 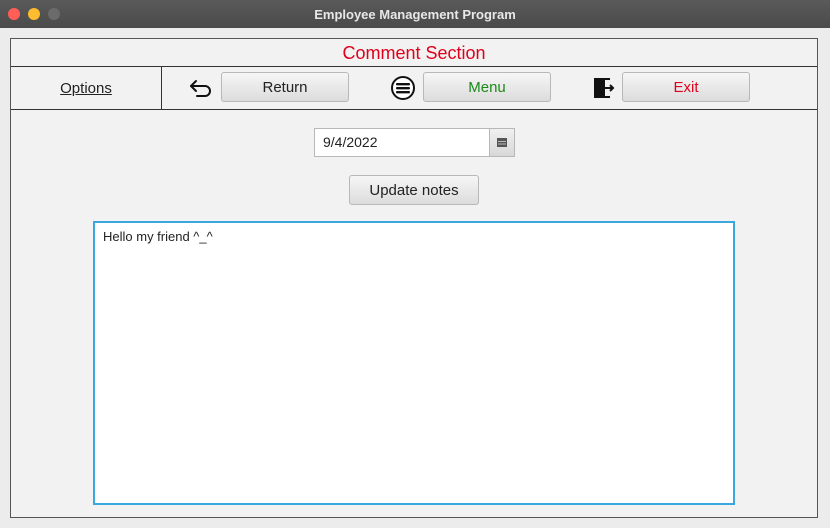 What do you see at coordinates (414, 190) in the screenshot?
I see `update-notes-button: Update notes` at bounding box center [414, 190].